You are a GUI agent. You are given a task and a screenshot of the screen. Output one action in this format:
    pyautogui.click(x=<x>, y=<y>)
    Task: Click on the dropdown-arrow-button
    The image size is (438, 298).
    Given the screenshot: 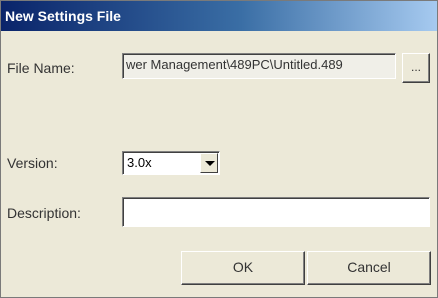 What is the action you would take?
    pyautogui.click(x=209, y=163)
    